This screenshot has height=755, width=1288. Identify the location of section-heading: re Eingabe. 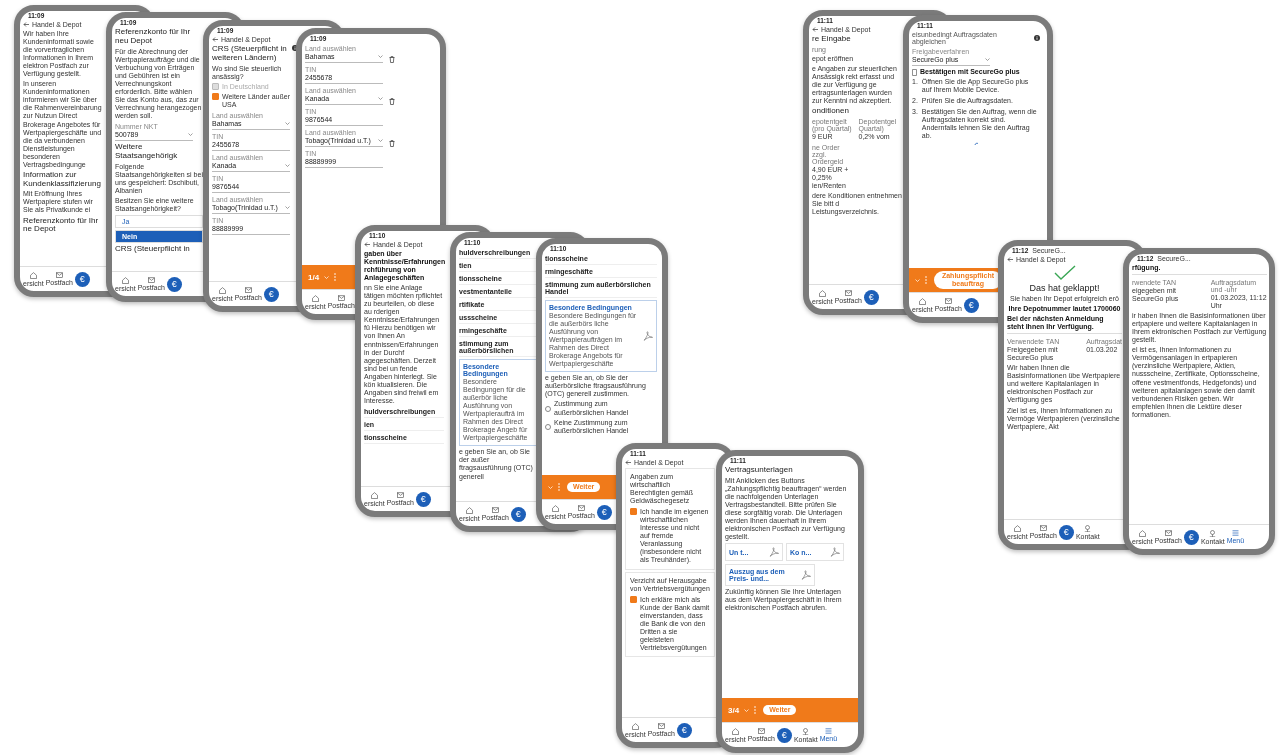
(832, 39).